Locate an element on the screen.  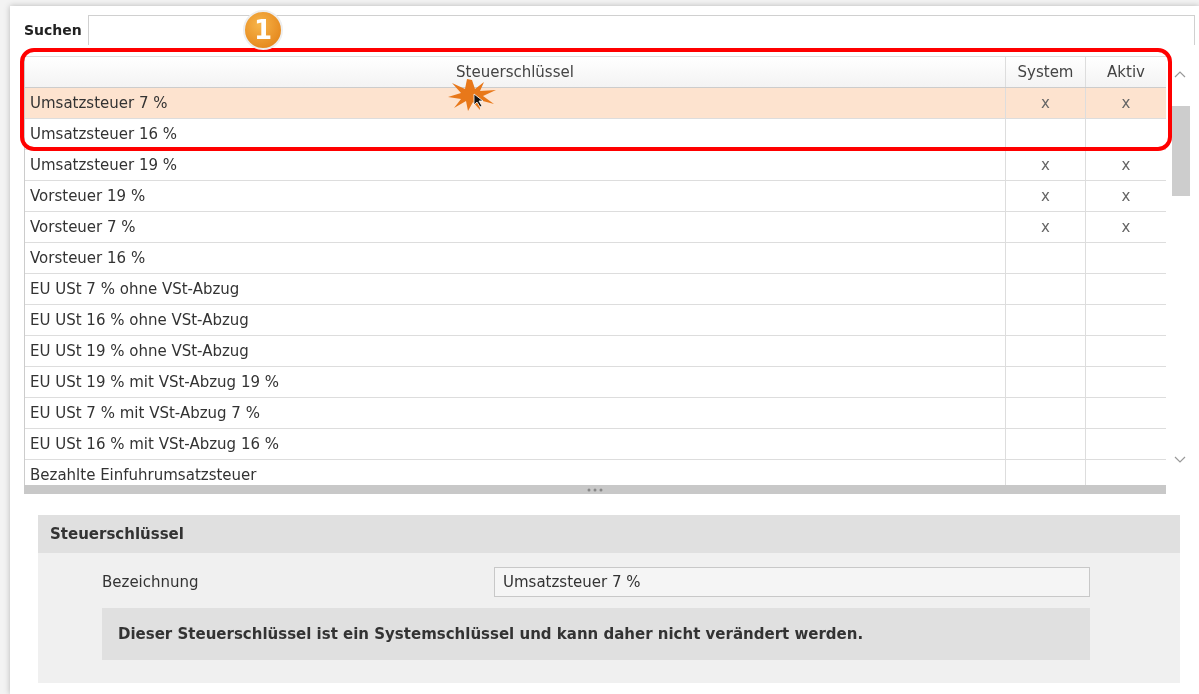
table-row: EU USt 7 % ohne VSt-Abzug is located at coordinates (595, 289).